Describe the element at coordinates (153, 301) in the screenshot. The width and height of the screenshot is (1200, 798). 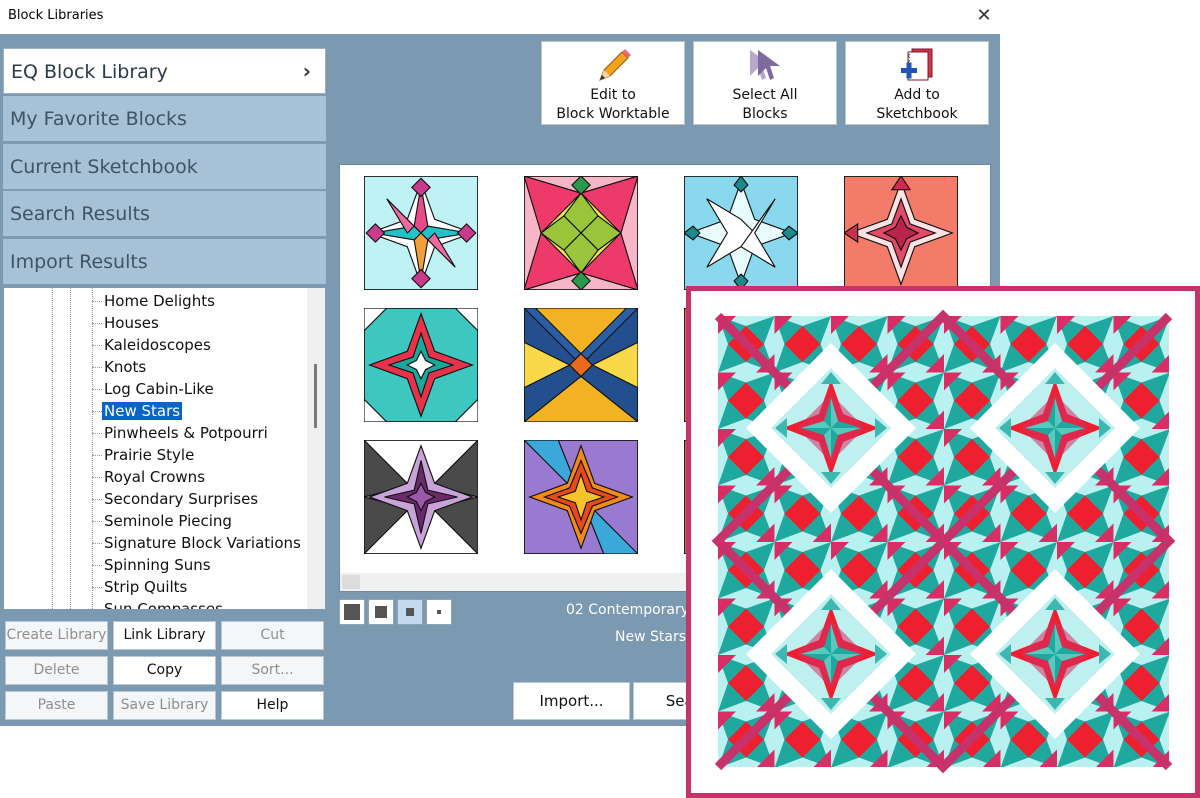
I see `tree-item: Home Delights` at that location.